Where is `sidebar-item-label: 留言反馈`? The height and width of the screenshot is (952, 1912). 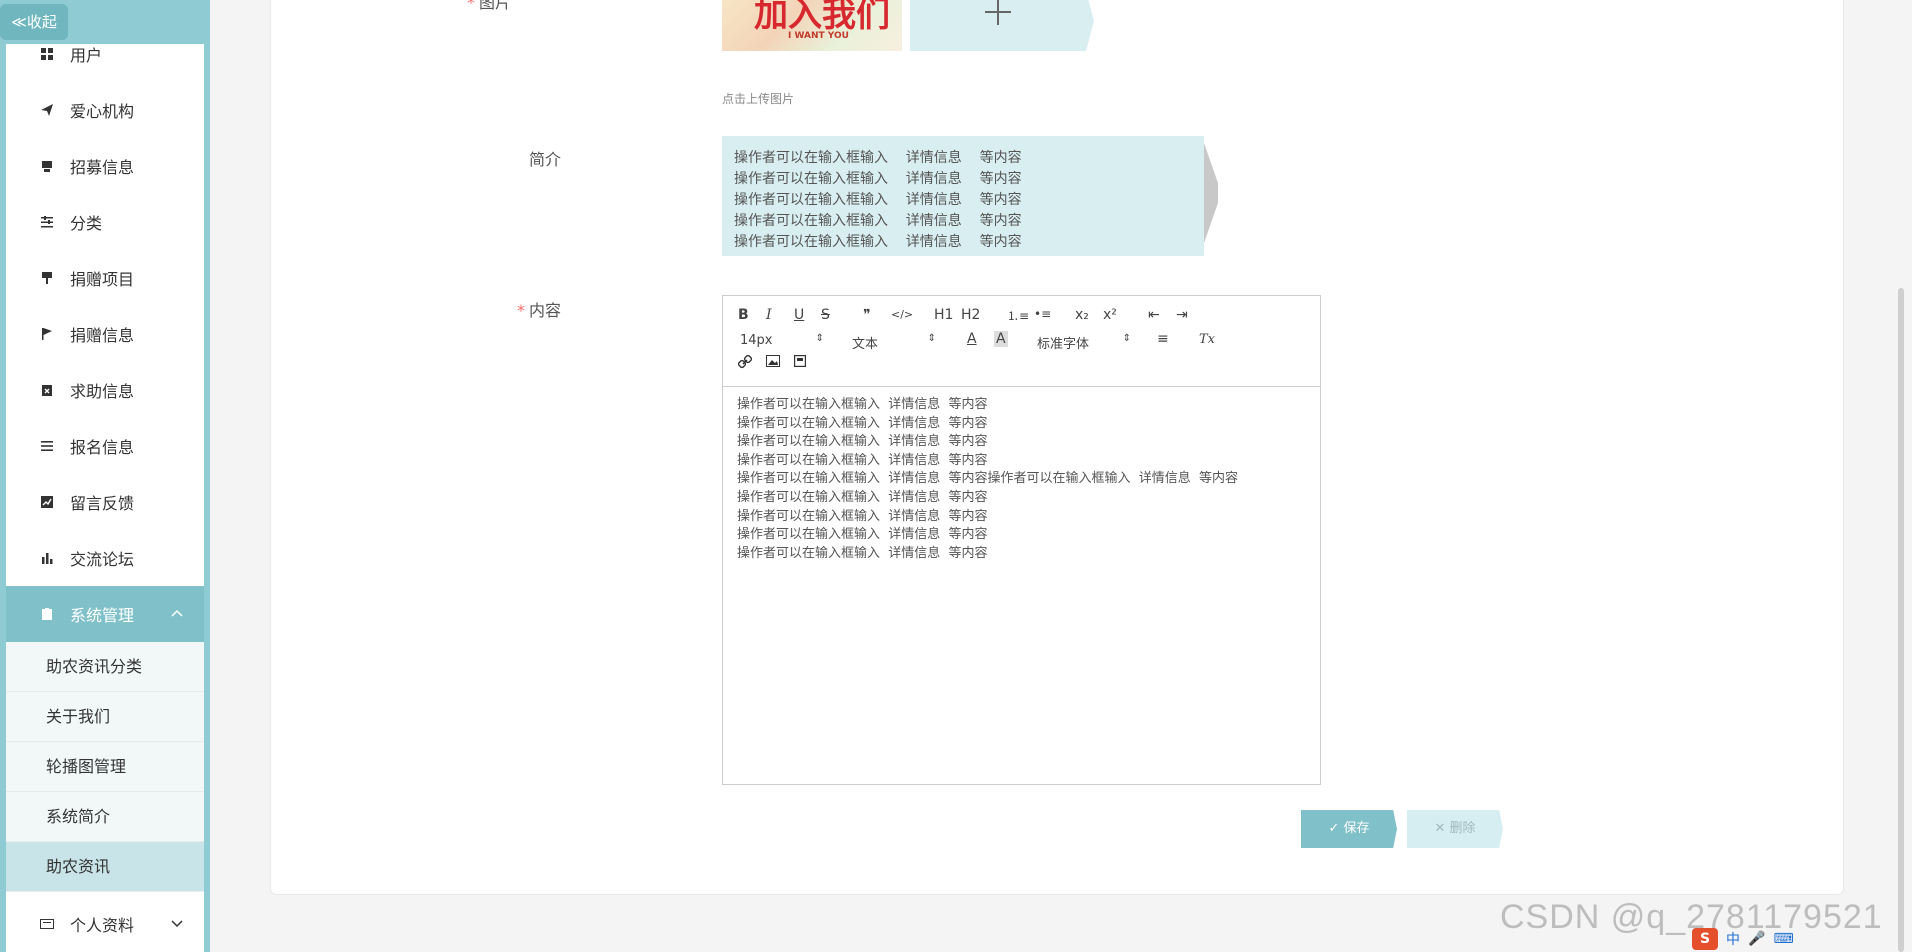
sidebar-item-label: 留言反馈 is located at coordinates (102, 503).